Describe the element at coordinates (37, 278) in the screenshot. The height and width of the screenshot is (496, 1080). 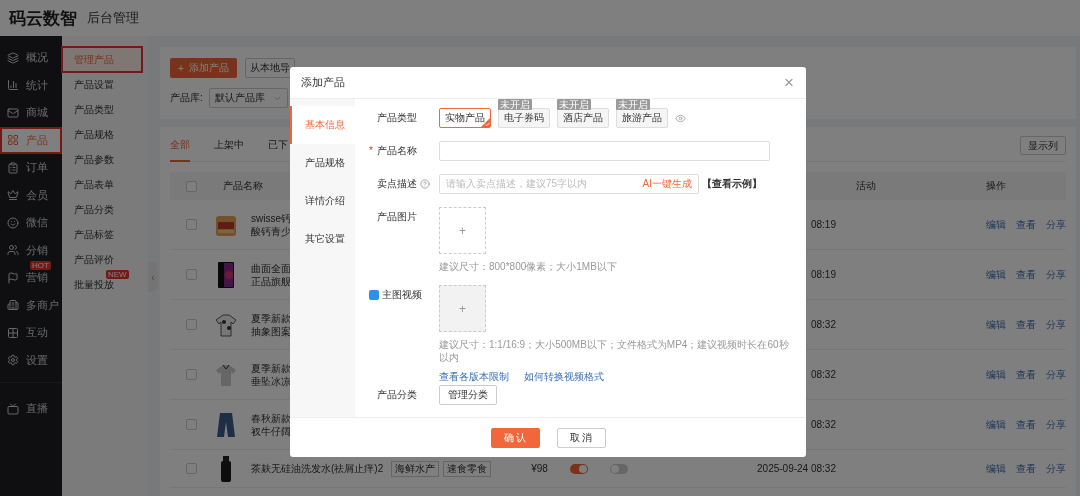
I see `nav-label: 营销` at that location.